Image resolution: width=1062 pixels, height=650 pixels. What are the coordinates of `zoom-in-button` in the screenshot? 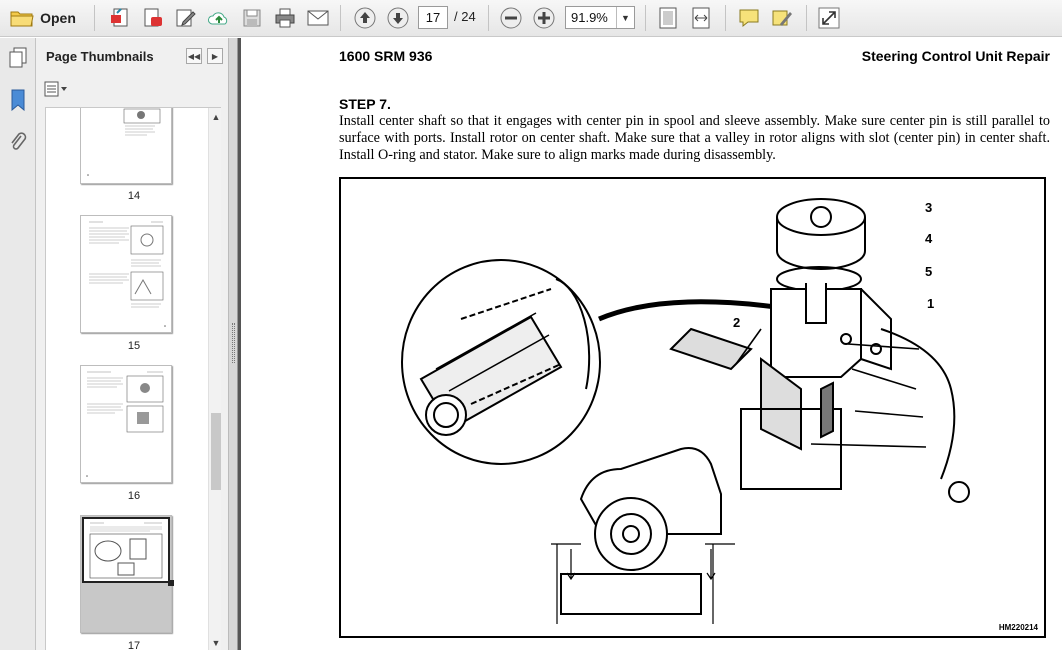 It's located at (544, 18).